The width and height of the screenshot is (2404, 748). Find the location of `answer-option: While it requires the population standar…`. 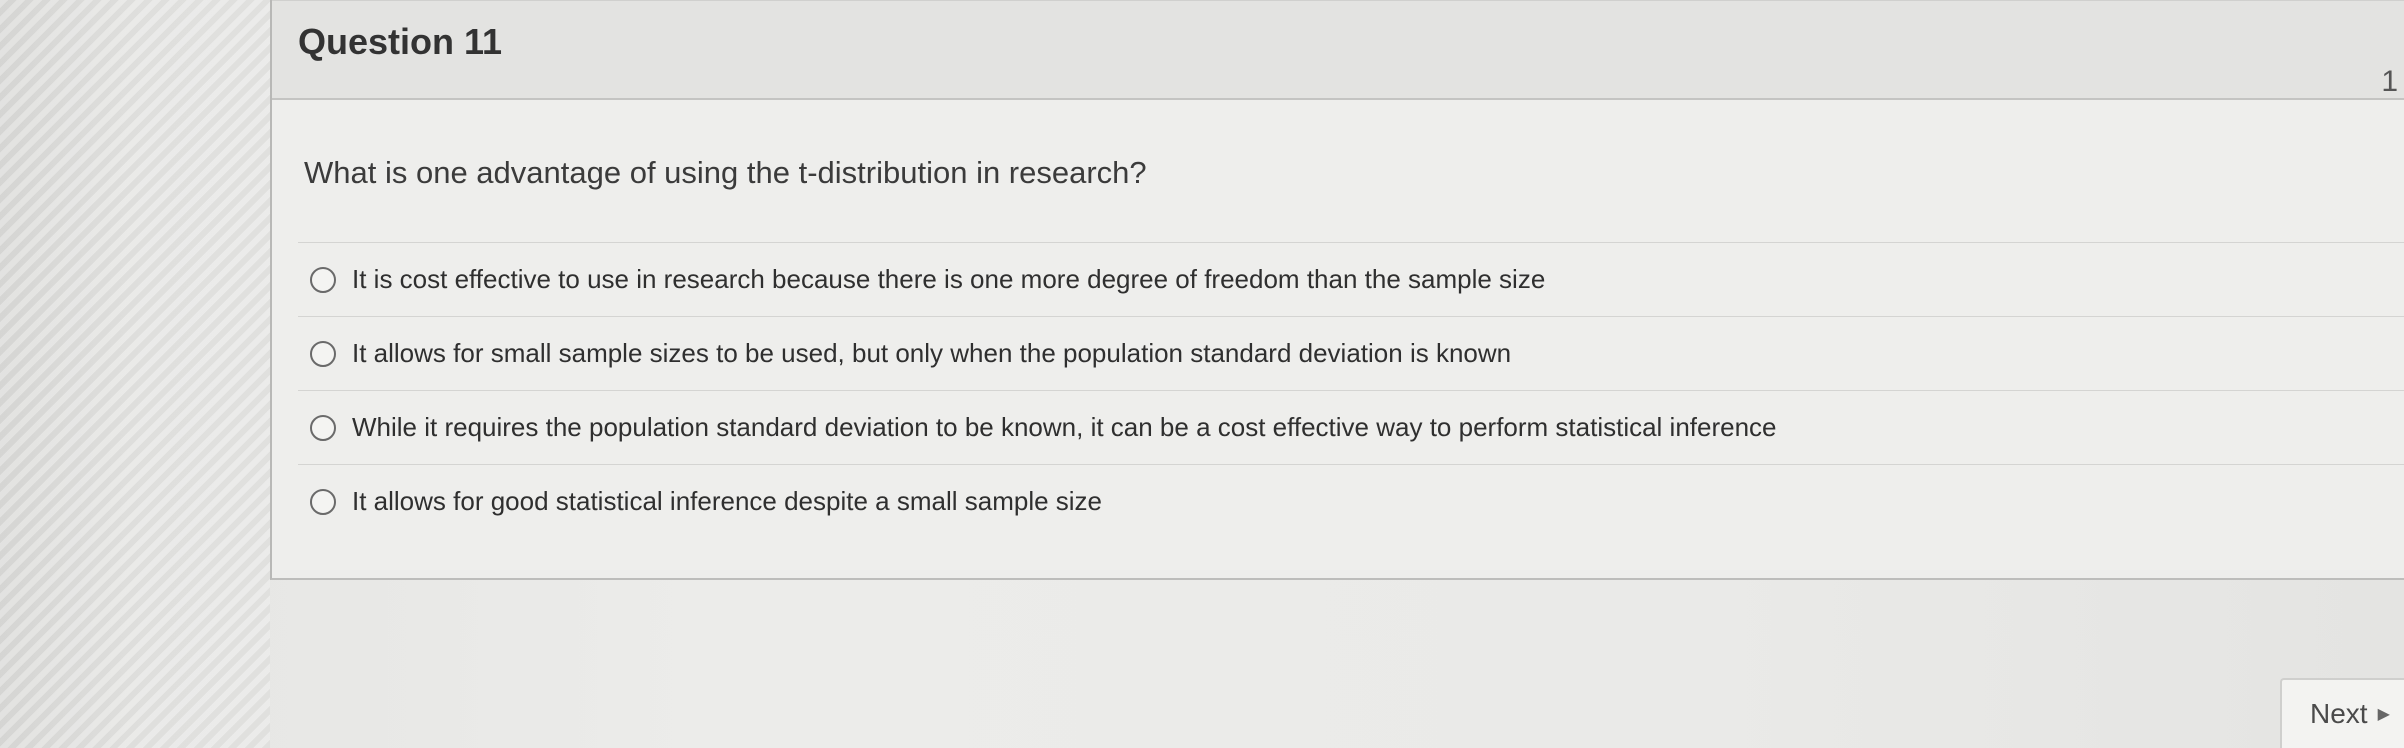

answer-option: While it requires the population standar… is located at coordinates (1351, 427).